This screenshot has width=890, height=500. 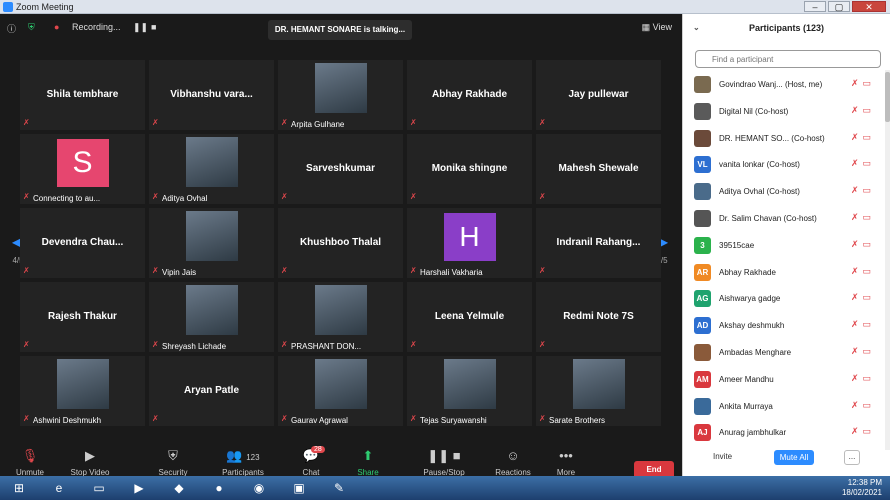 I want to click on participant-list-name: Anurag jambhulkar, so click(x=753, y=433).